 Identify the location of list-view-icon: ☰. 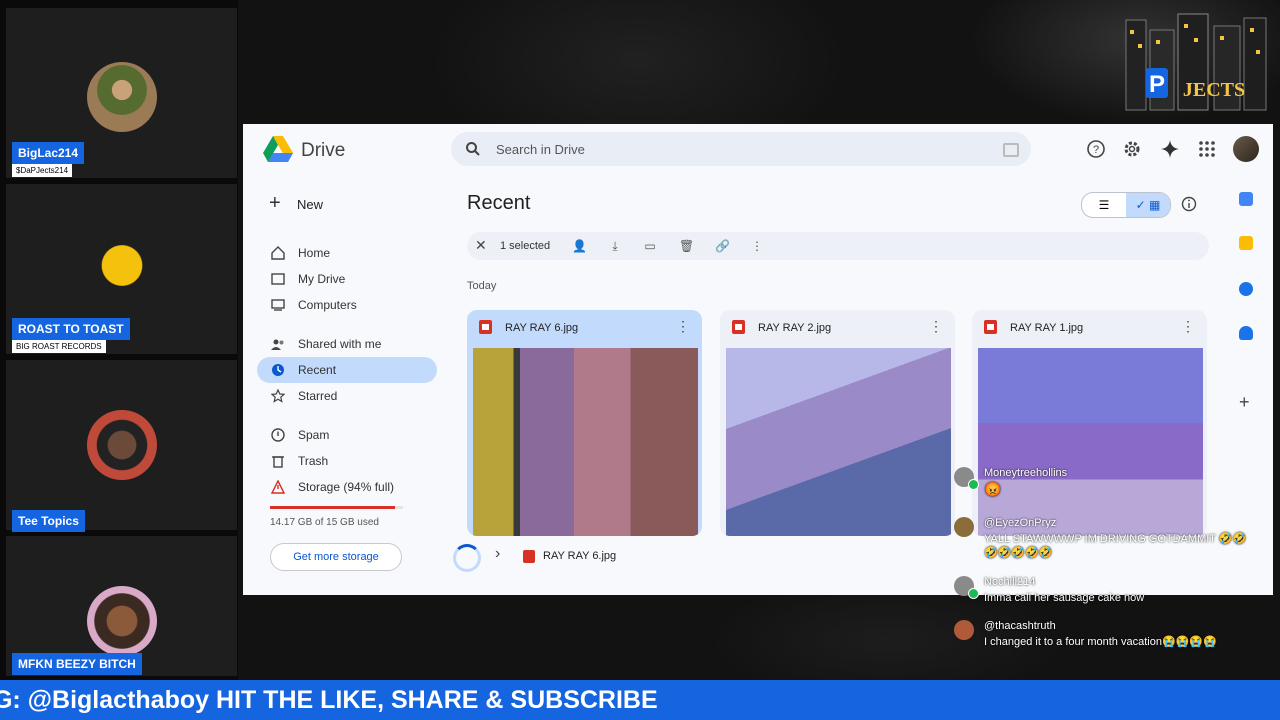
(1104, 205).